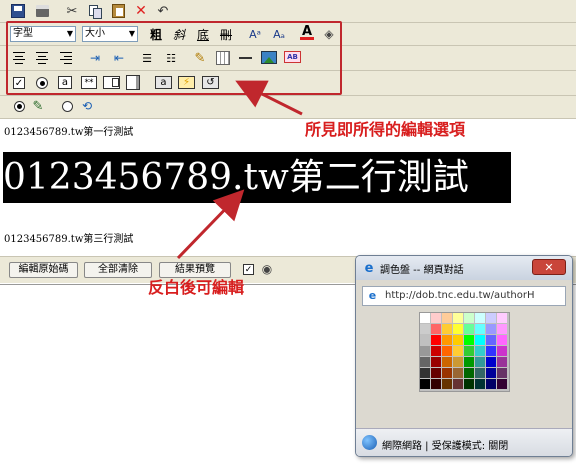 The height and width of the screenshot is (471, 576). I want to click on paste-icon, so click(118, 11).